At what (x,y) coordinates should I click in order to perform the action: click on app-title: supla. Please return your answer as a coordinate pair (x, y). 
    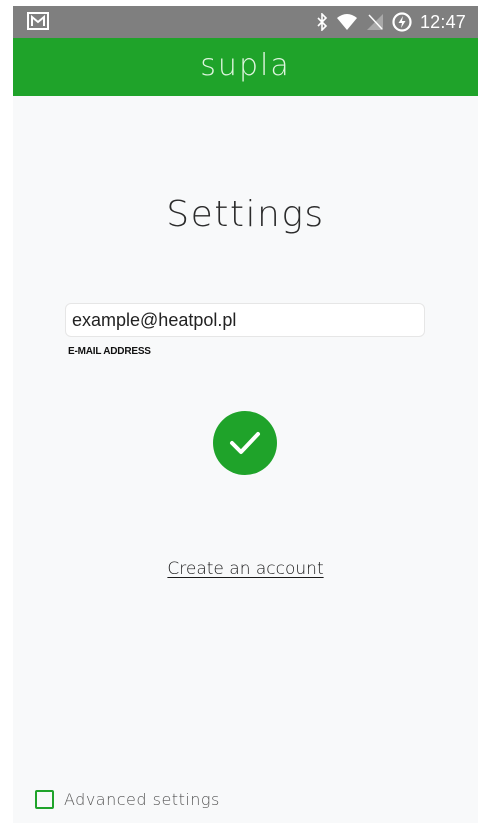
    Looking at the image, I should click on (245, 65).